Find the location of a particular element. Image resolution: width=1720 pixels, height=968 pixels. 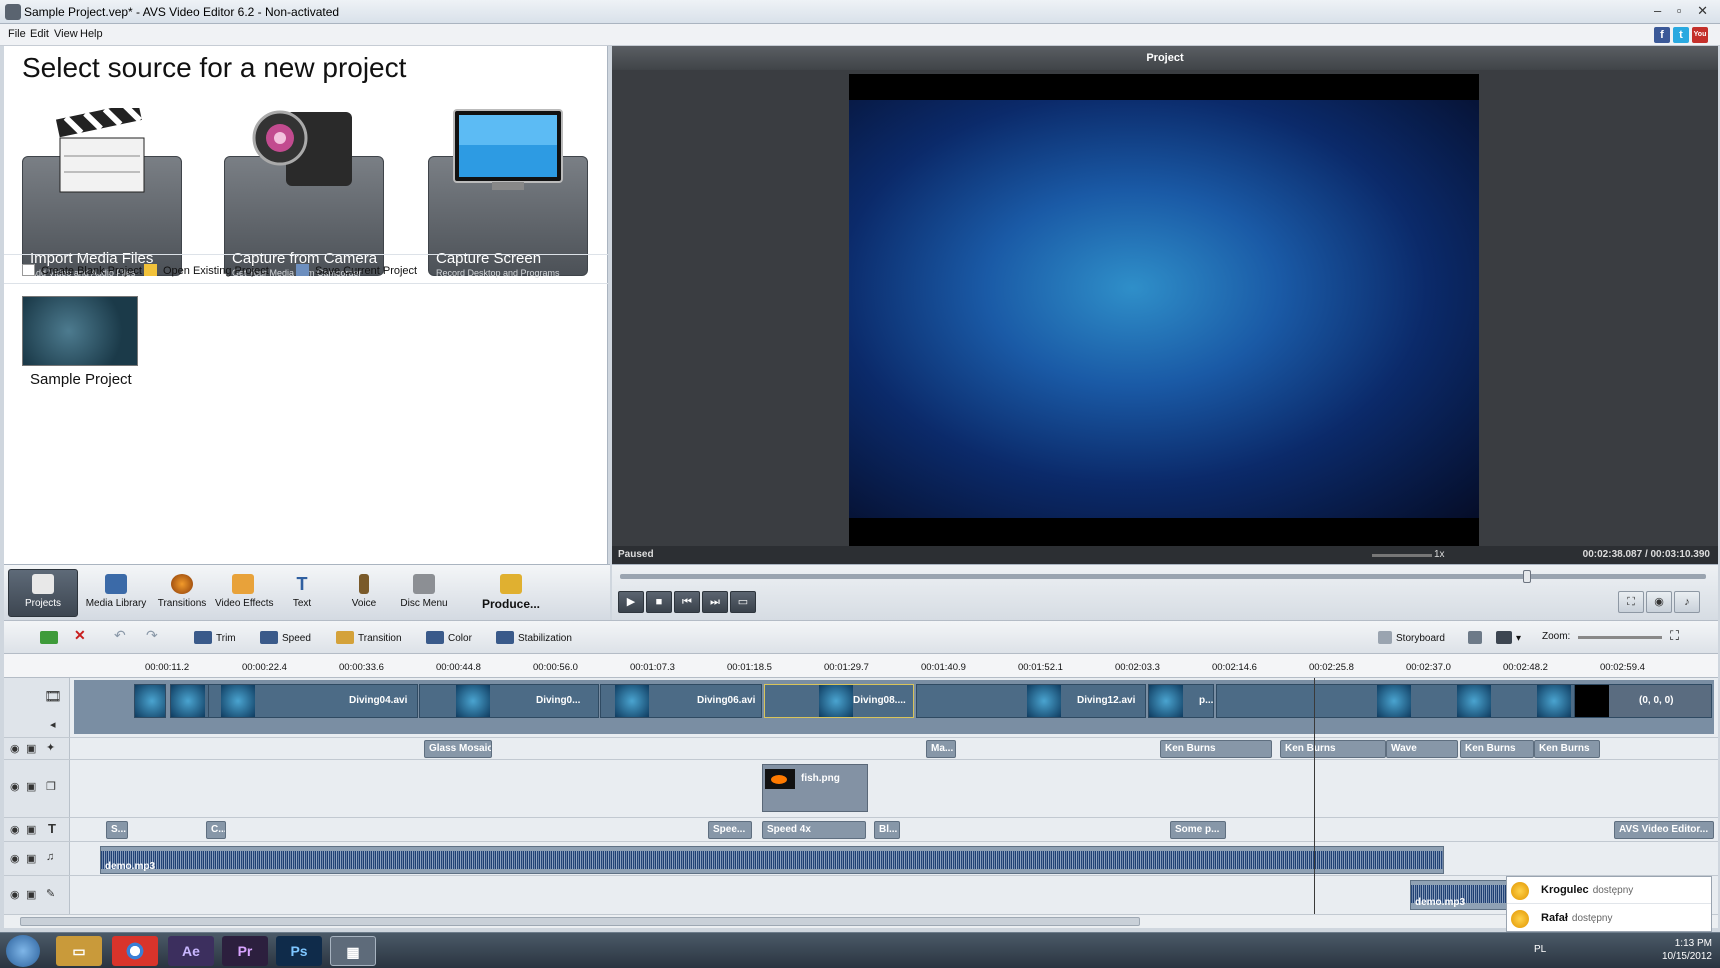

twitter-icon: t is located at coordinates (1681, 35).